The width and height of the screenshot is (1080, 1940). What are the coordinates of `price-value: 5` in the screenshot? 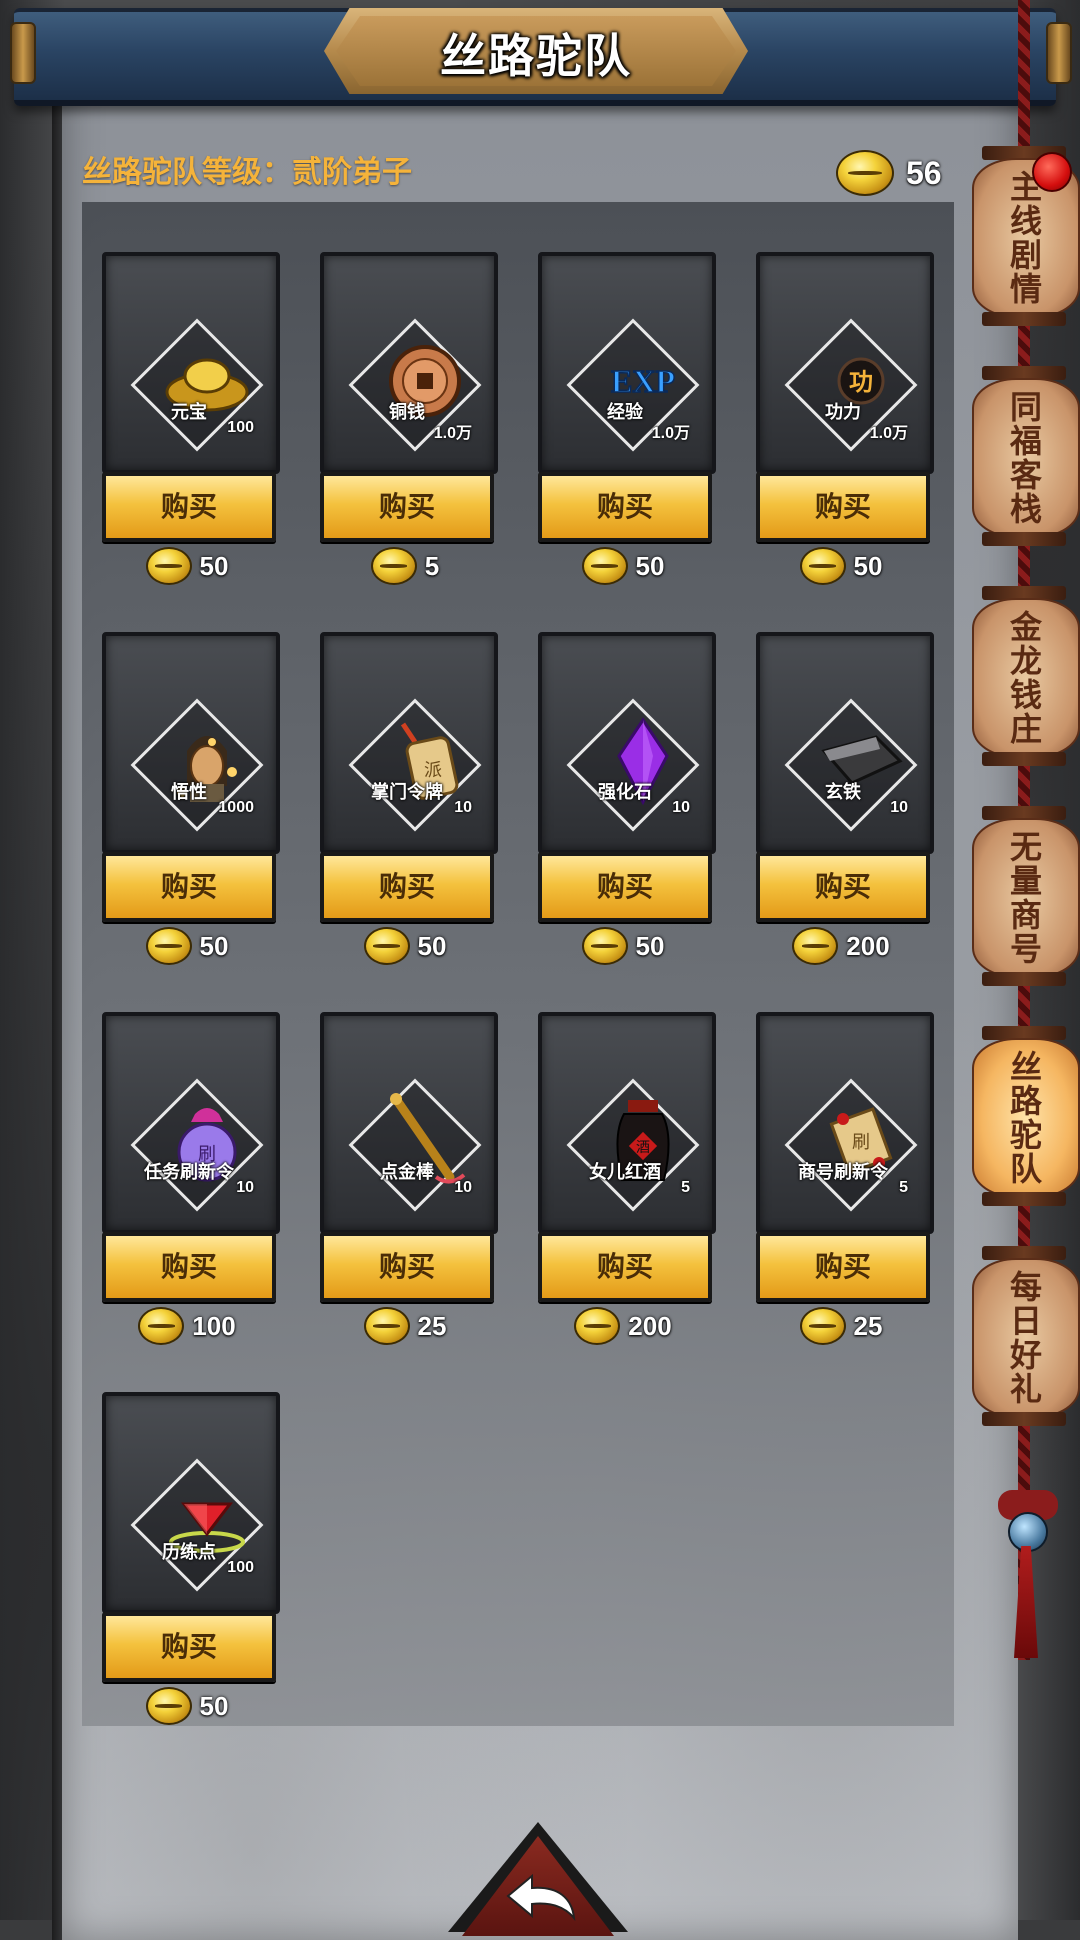 It's located at (432, 565).